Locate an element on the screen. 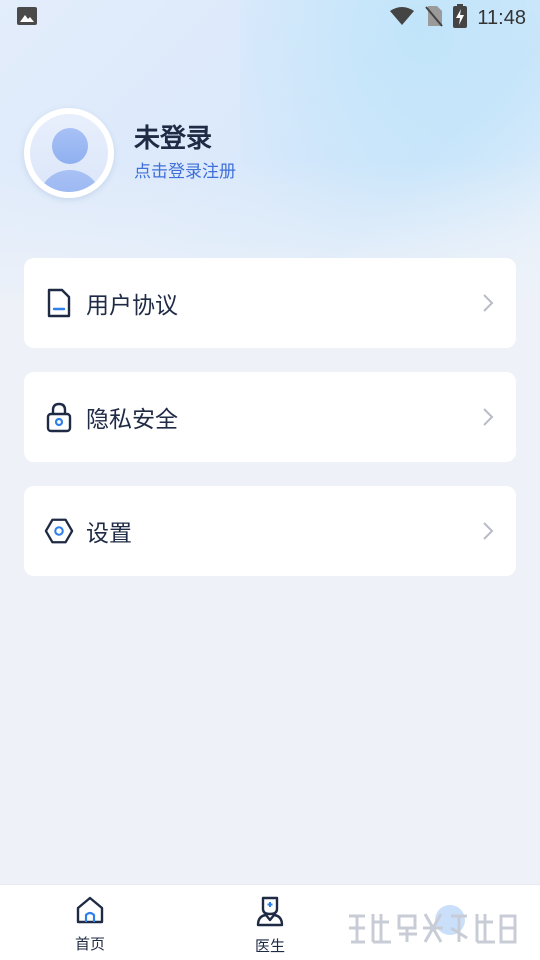  settings-hexagon-icon is located at coordinates (59, 531).